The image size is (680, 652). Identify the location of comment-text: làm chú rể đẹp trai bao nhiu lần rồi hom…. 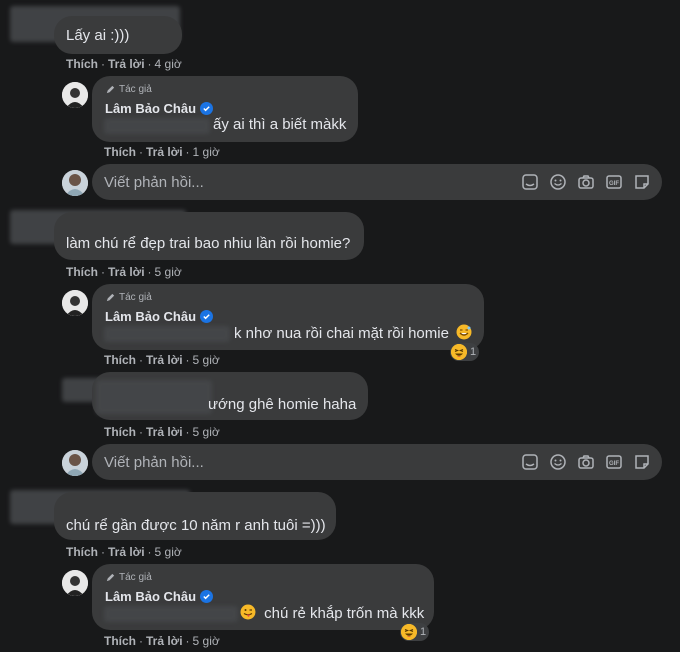
(208, 243).